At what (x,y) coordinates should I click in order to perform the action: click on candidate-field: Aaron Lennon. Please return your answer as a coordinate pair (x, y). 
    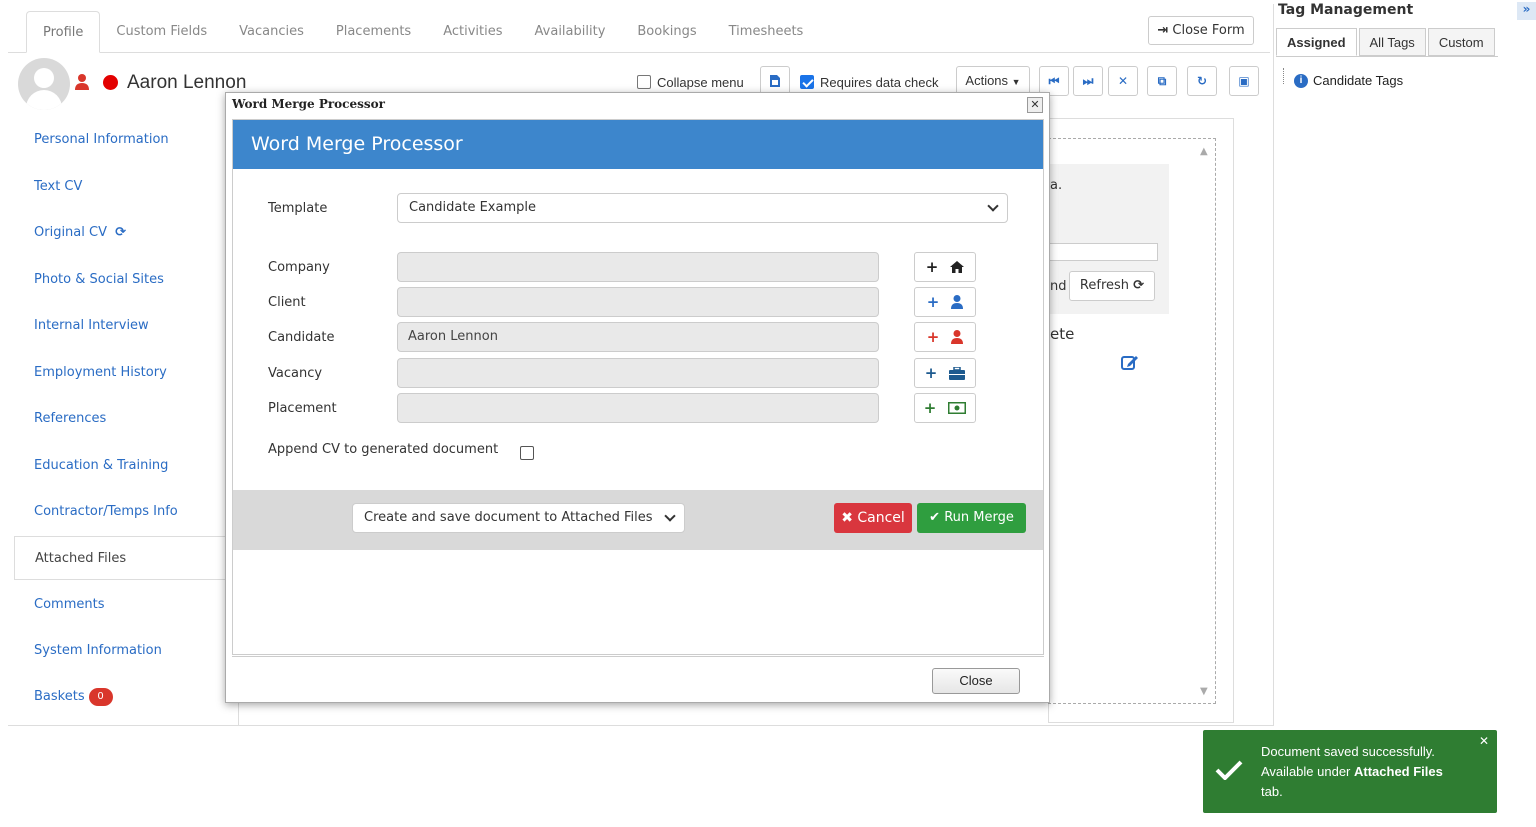
    Looking at the image, I should click on (638, 337).